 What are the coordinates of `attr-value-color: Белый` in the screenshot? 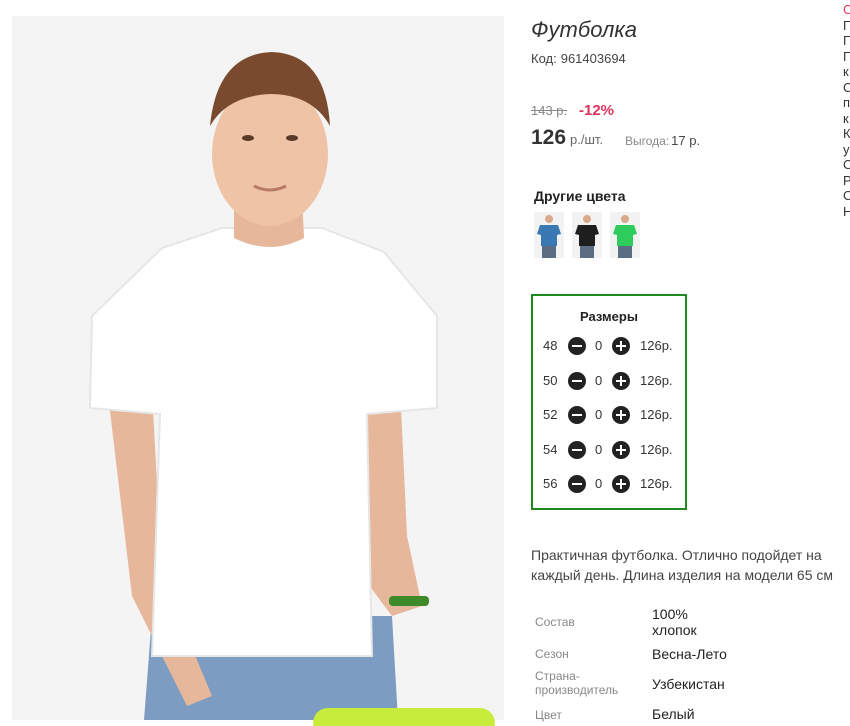 It's located at (673, 714).